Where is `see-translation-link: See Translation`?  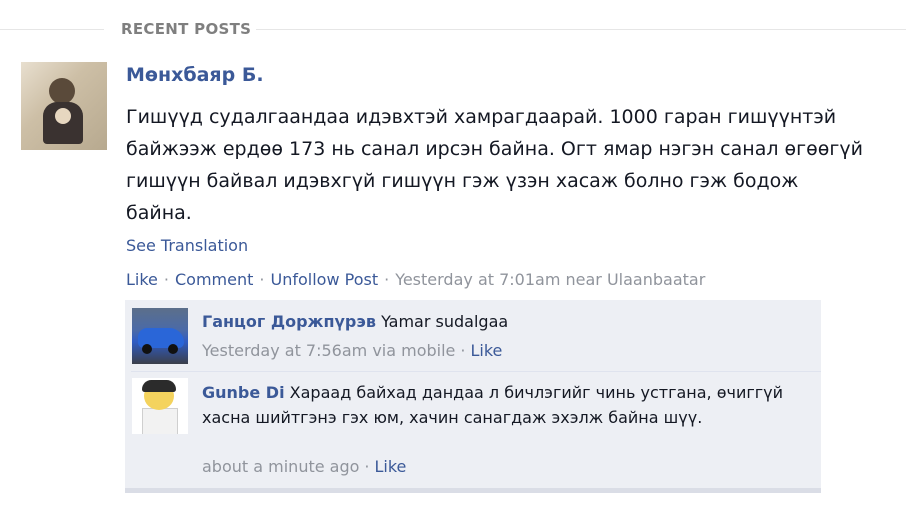
see-translation-link: See Translation is located at coordinates (187, 245).